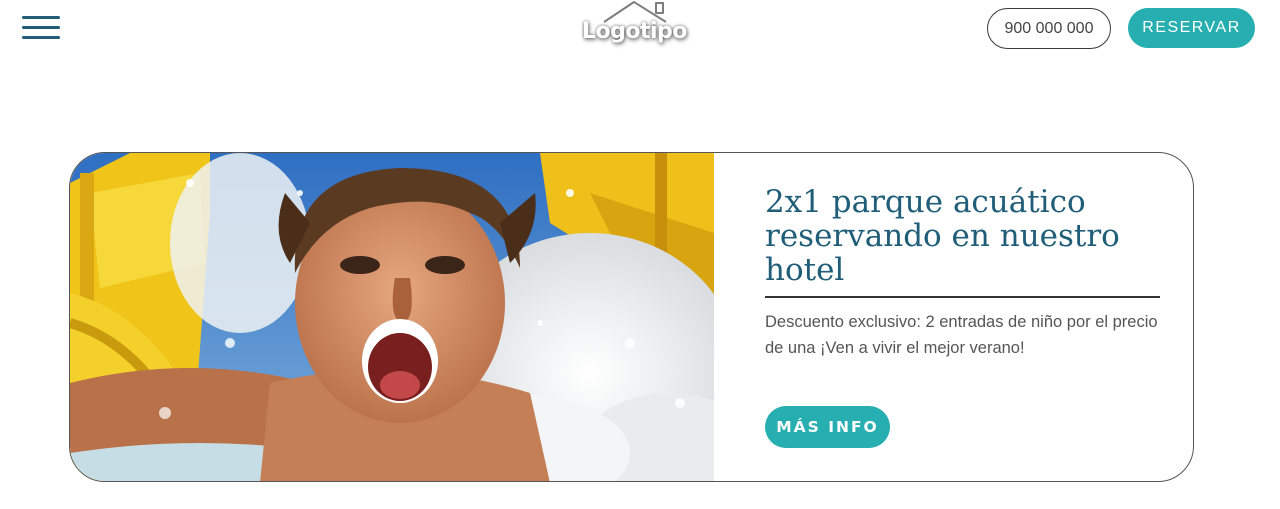  Describe the element at coordinates (1049, 28) in the screenshot. I see `phone-button: 900 000 000` at that location.